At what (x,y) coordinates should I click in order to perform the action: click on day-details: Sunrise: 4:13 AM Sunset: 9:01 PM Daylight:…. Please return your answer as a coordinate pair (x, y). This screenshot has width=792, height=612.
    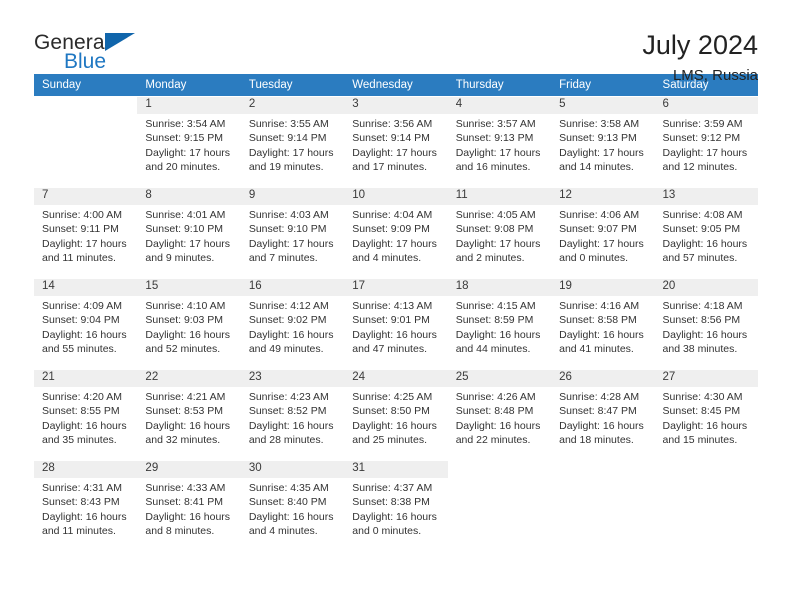
    Looking at the image, I should click on (395, 326).